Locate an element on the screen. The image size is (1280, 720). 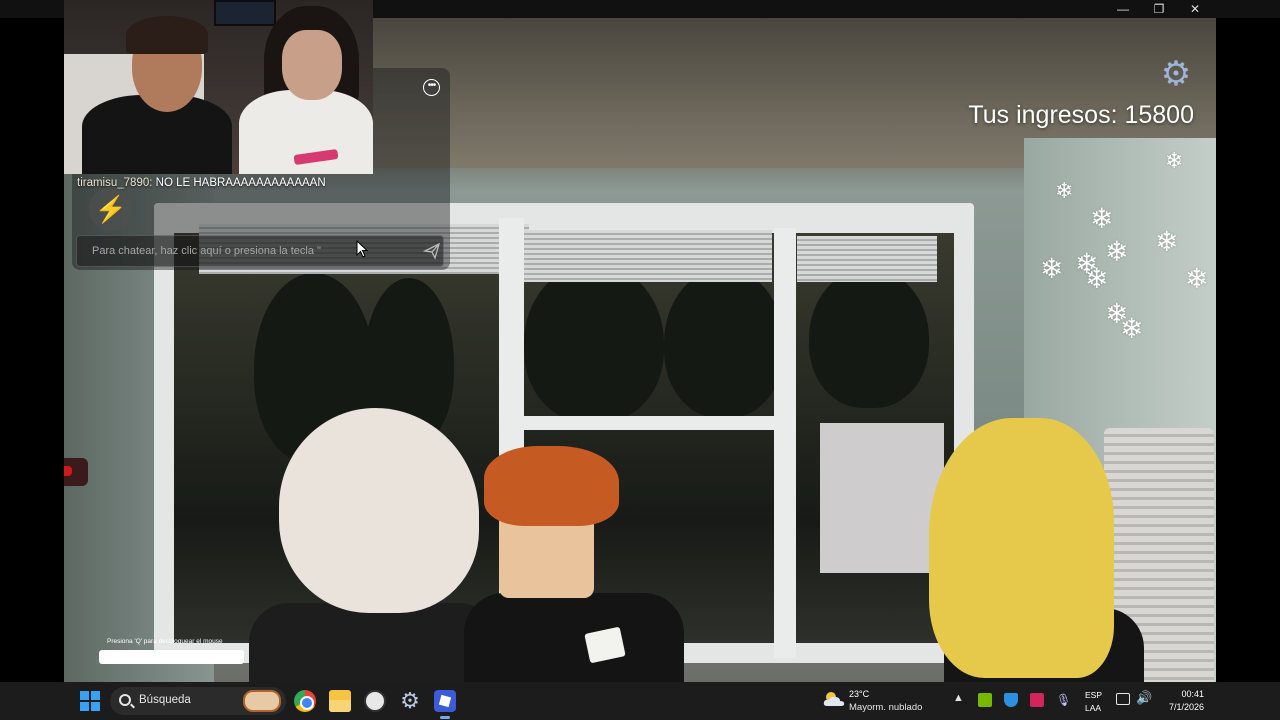
chevron-up-icon: ▲ is located at coordinates (958, 698).